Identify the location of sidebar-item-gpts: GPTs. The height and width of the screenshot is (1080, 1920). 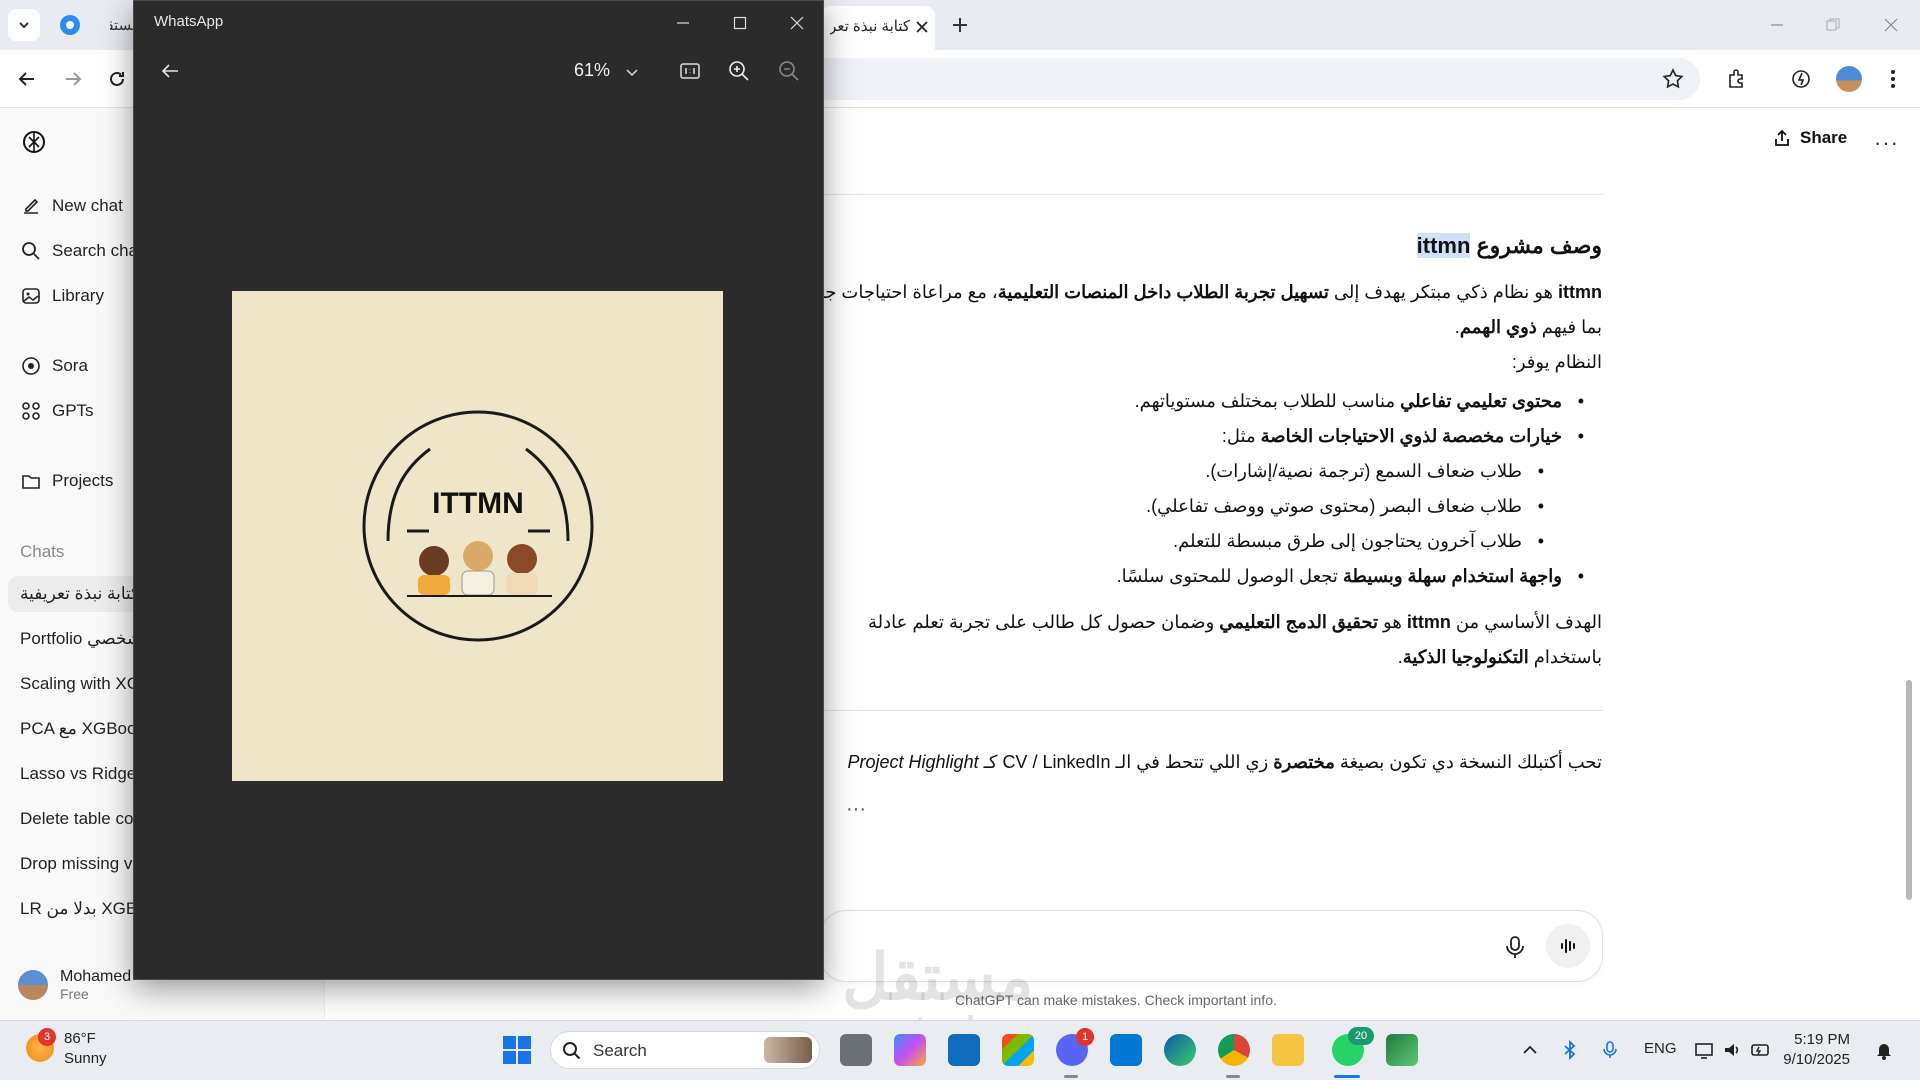
(57, 411).